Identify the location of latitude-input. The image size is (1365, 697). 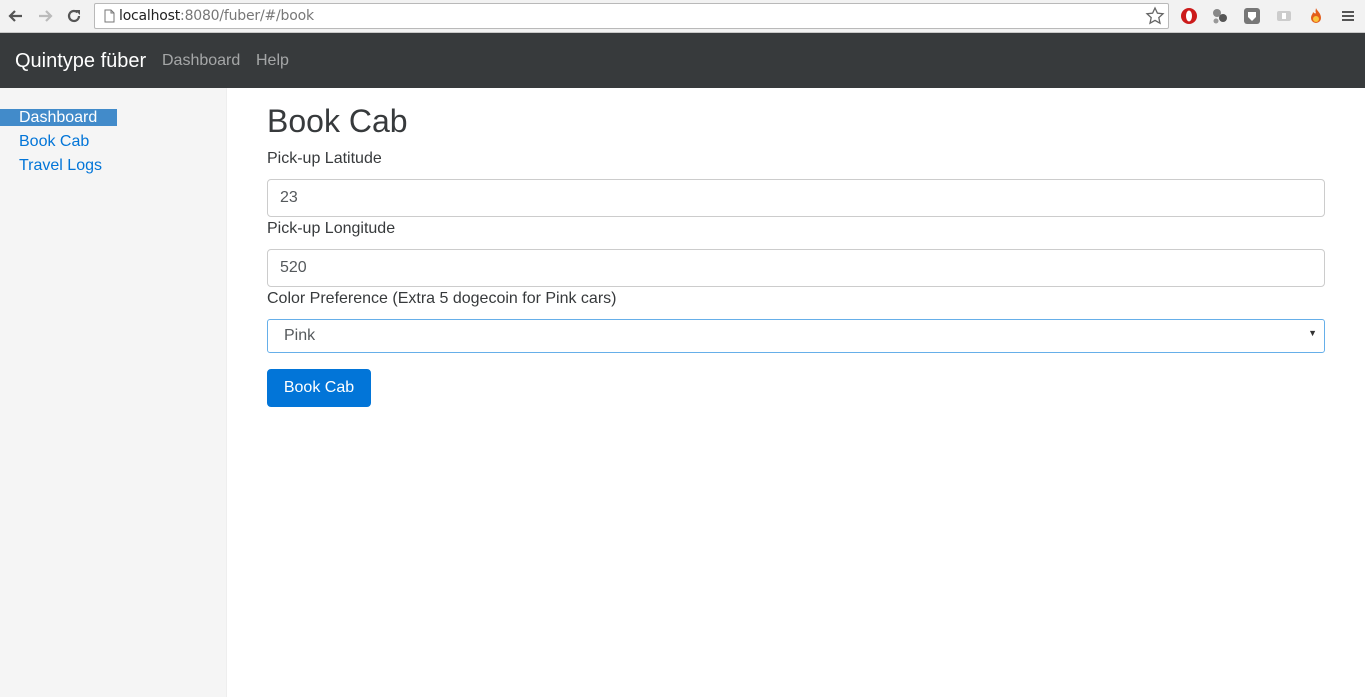
(796, 198).